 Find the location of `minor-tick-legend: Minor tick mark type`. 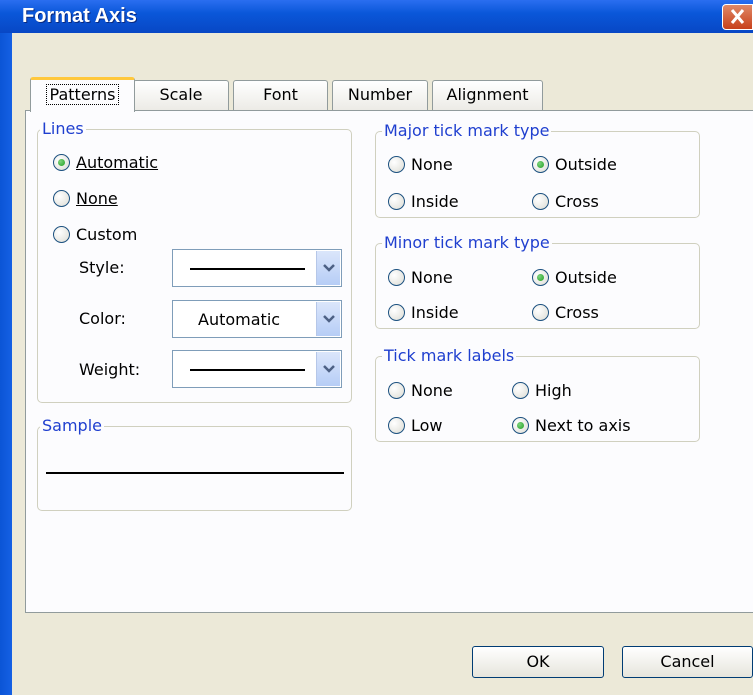

minor-tick-legend: Minor tick mark type is located at coordinates (467, 242).